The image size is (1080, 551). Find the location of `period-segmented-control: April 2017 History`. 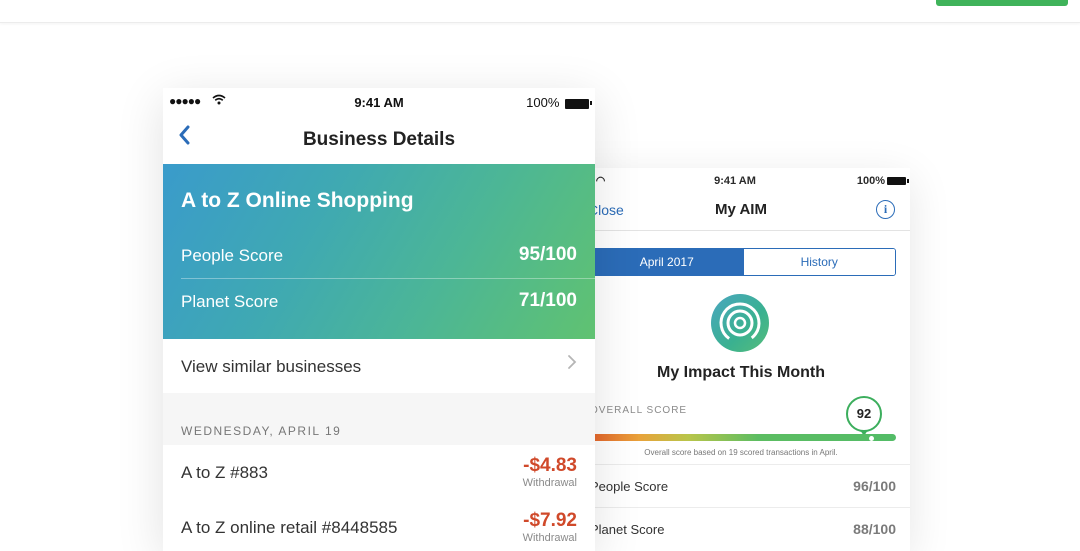

period-segmented-control: April 2017 History is located at coordinates (743, 262).